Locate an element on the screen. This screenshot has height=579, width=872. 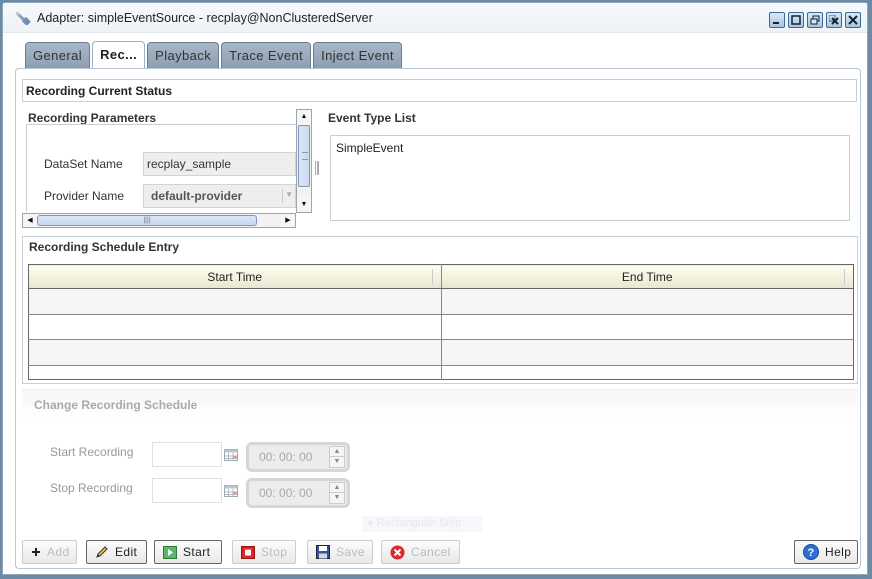
dataset-name-label: DataSet Name is located at coordinates (83, 164).